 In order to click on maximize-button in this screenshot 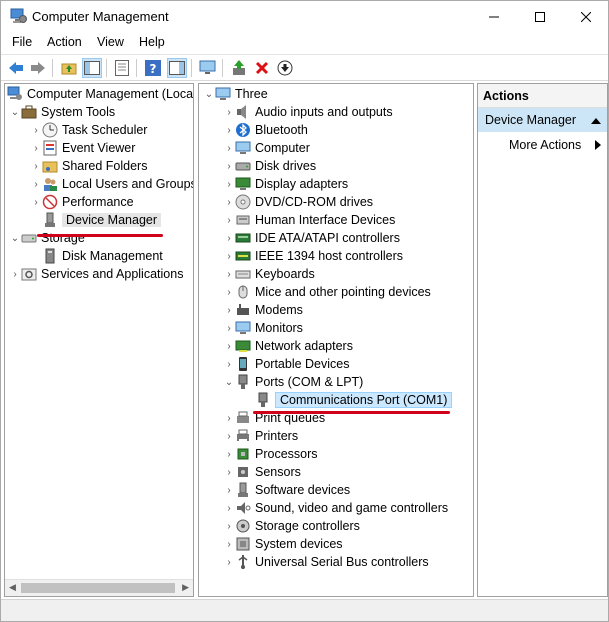, I will do `click(540, 16)`.